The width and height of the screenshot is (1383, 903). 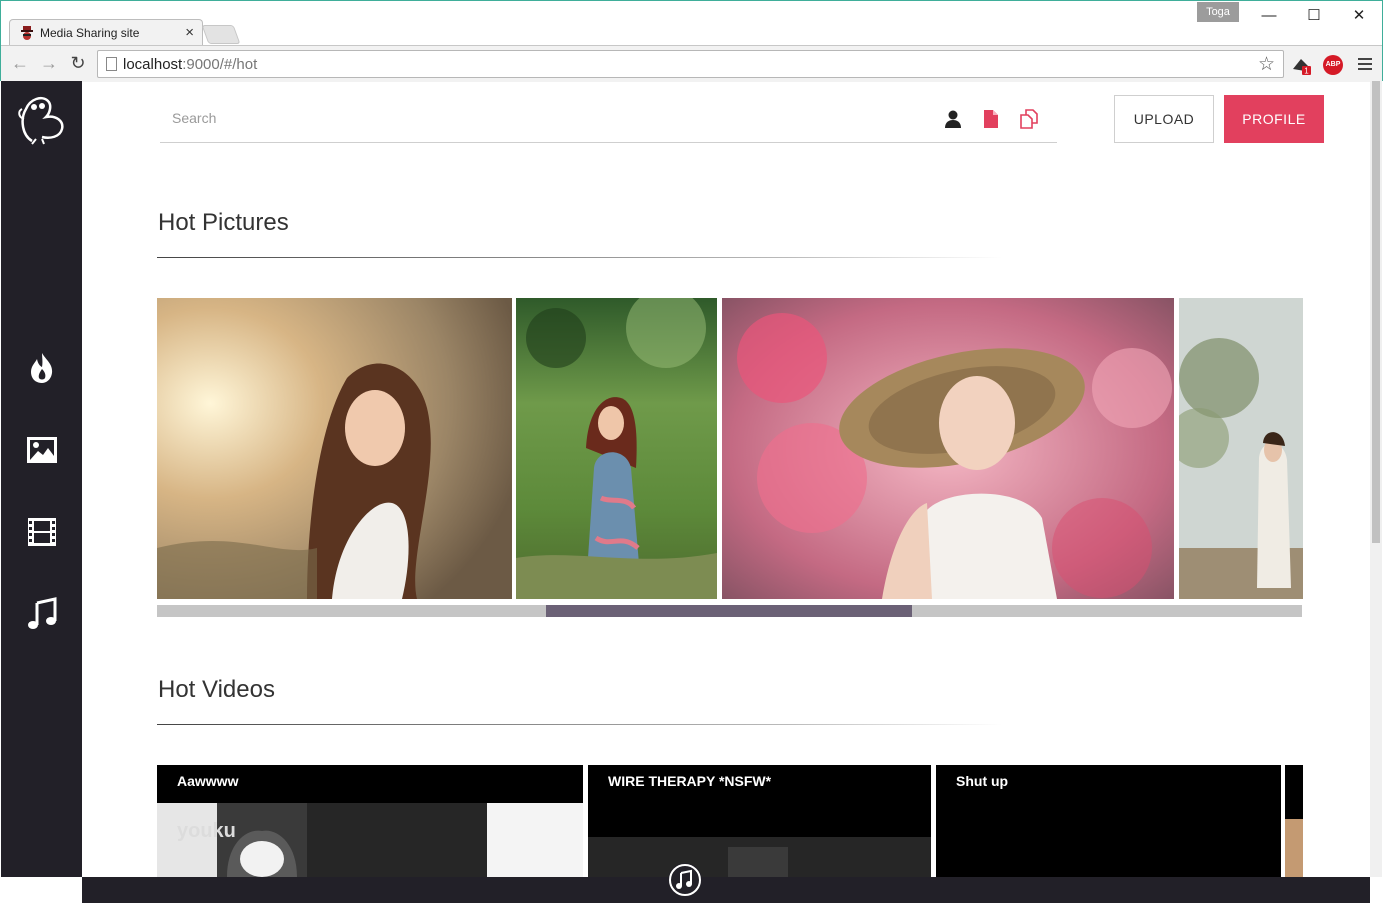 What do you see at coordinates (189, 32) in the screenshot?
I see `tab-close-button: ×` at bounding box center [189, 32].